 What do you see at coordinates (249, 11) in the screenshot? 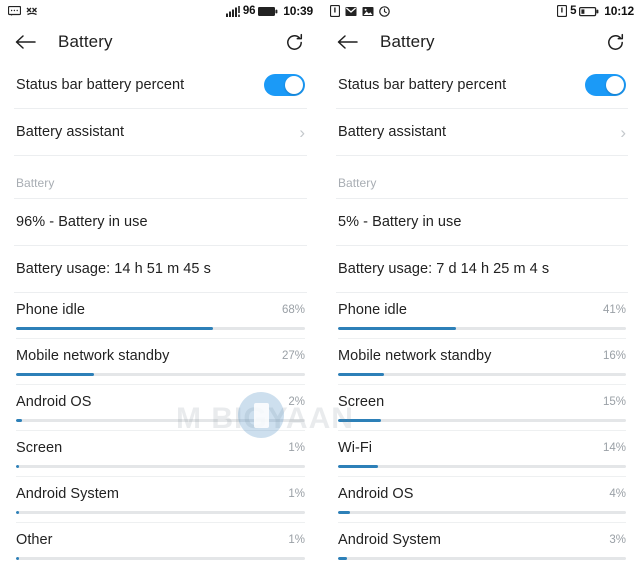
I see `battery-percent-text: 96` at bounding box center [249, 11].